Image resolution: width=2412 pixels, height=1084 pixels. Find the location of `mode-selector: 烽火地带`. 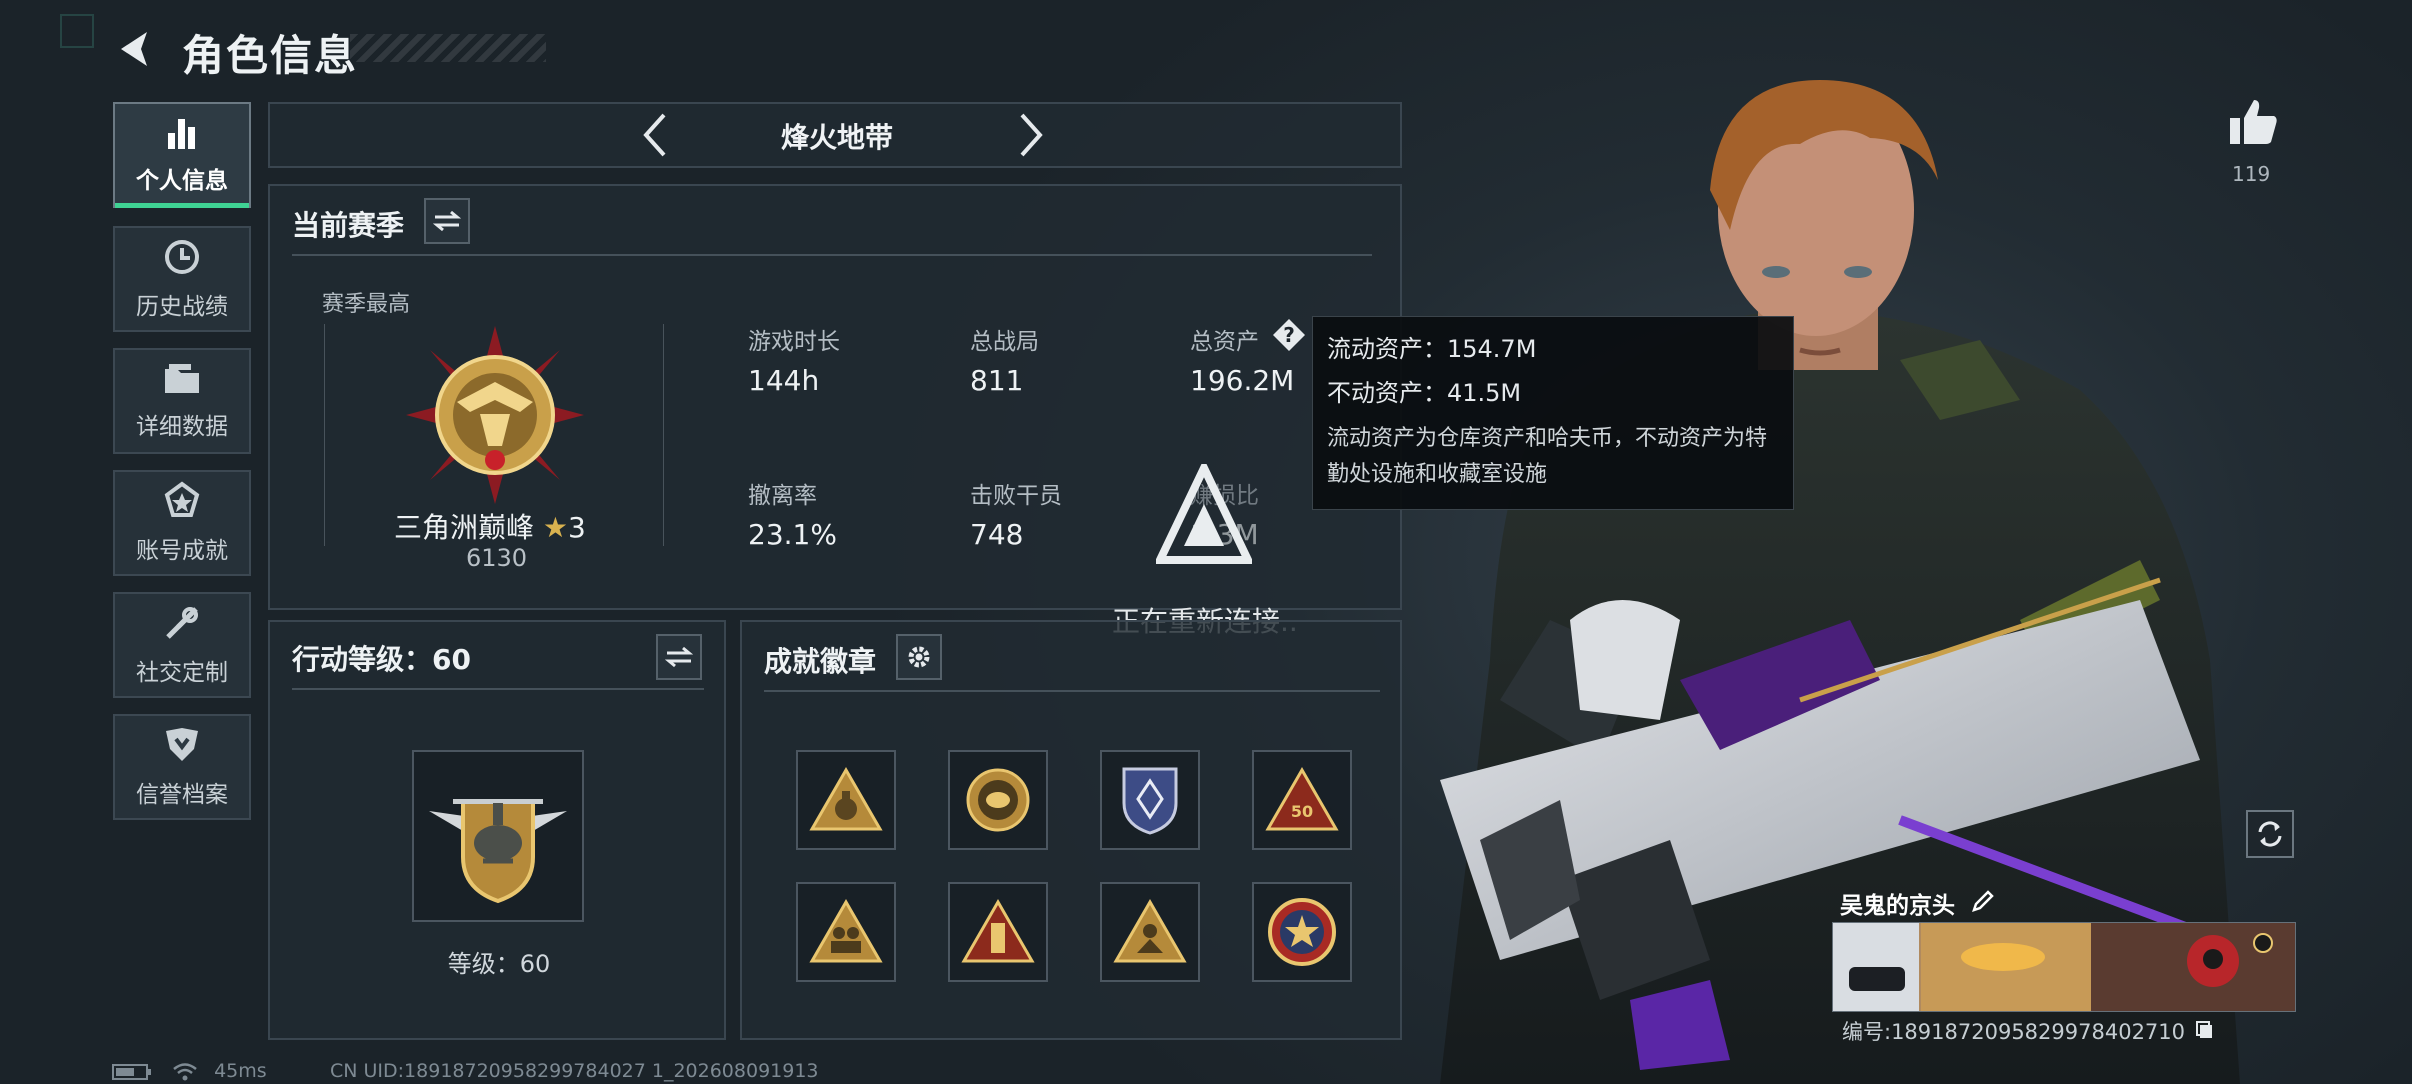

mode-selector: 烽火地带 is located at coordinates (835, 135).